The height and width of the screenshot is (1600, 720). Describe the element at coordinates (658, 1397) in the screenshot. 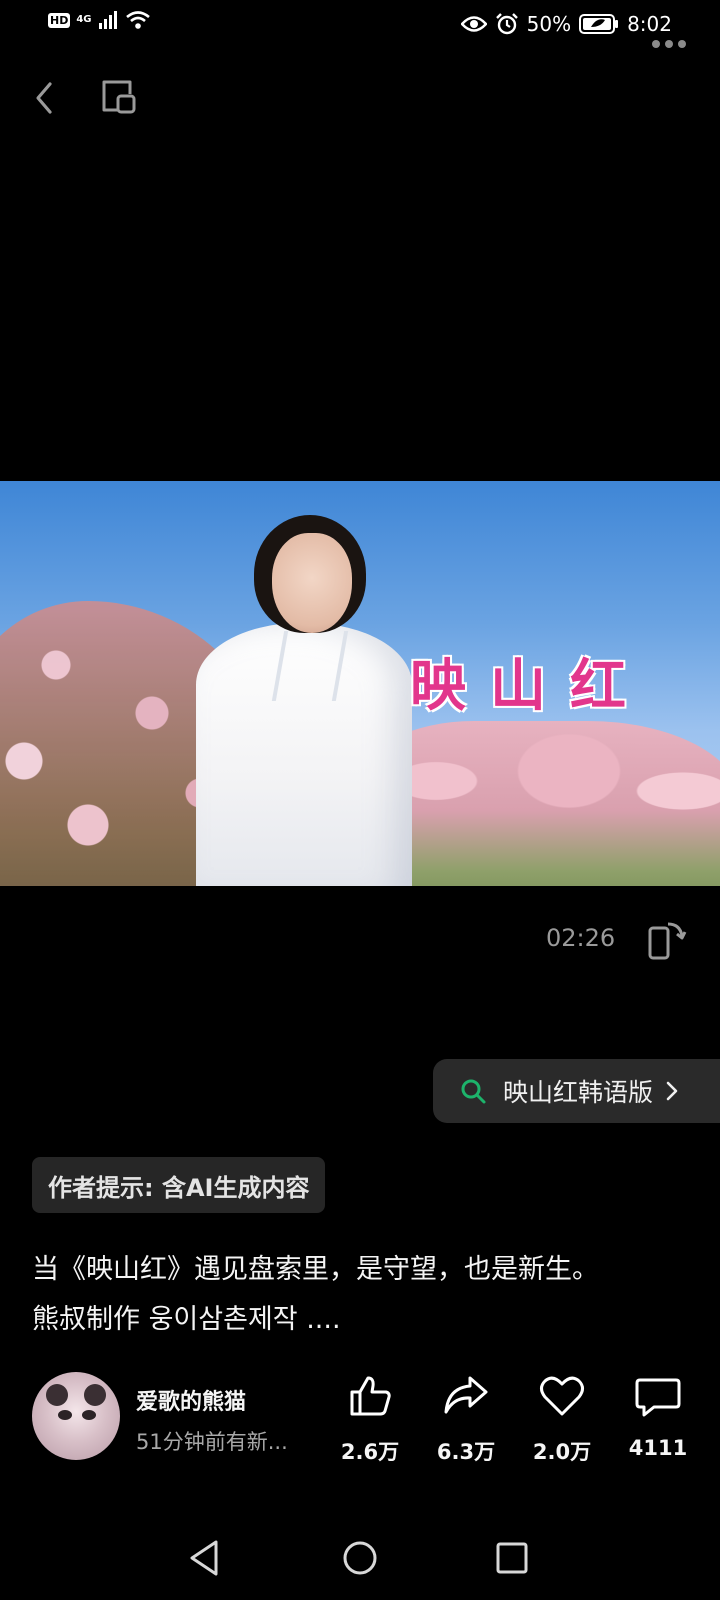

I see `comment-bubble-icon` at that location.